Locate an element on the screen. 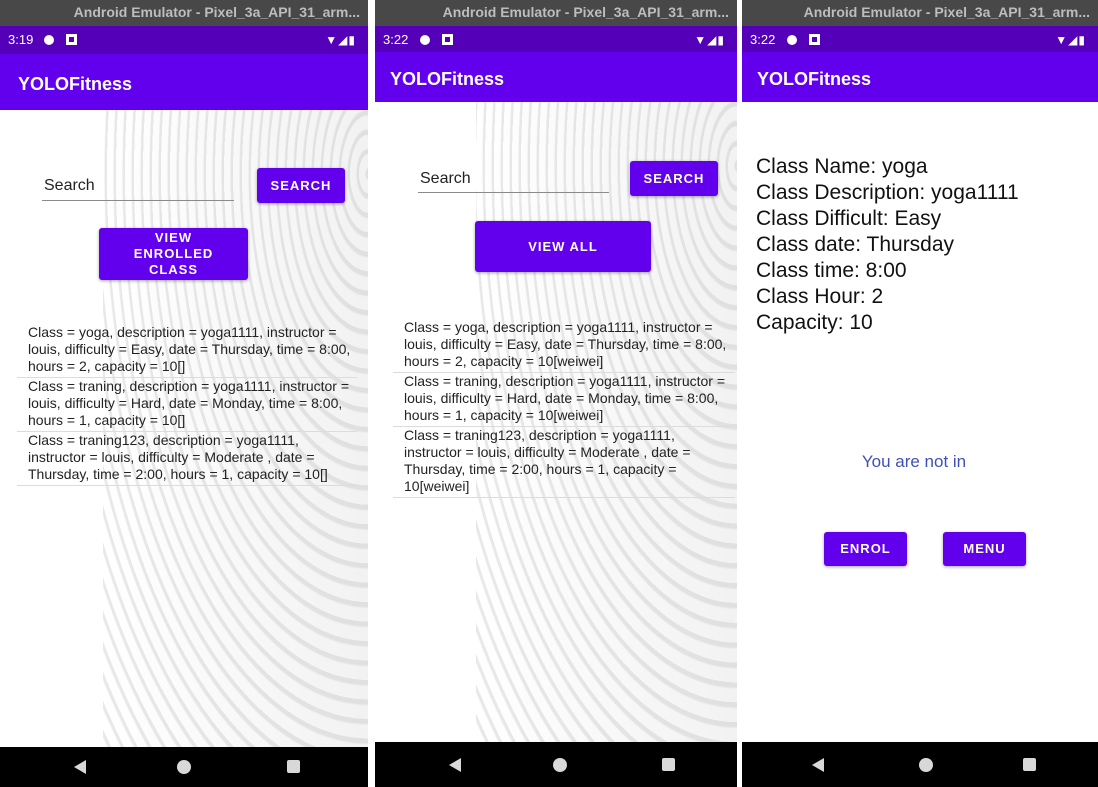 The image size is (1098, 787). detail-class-time: Class time: 8:00 is located at coordinates (831, 270).